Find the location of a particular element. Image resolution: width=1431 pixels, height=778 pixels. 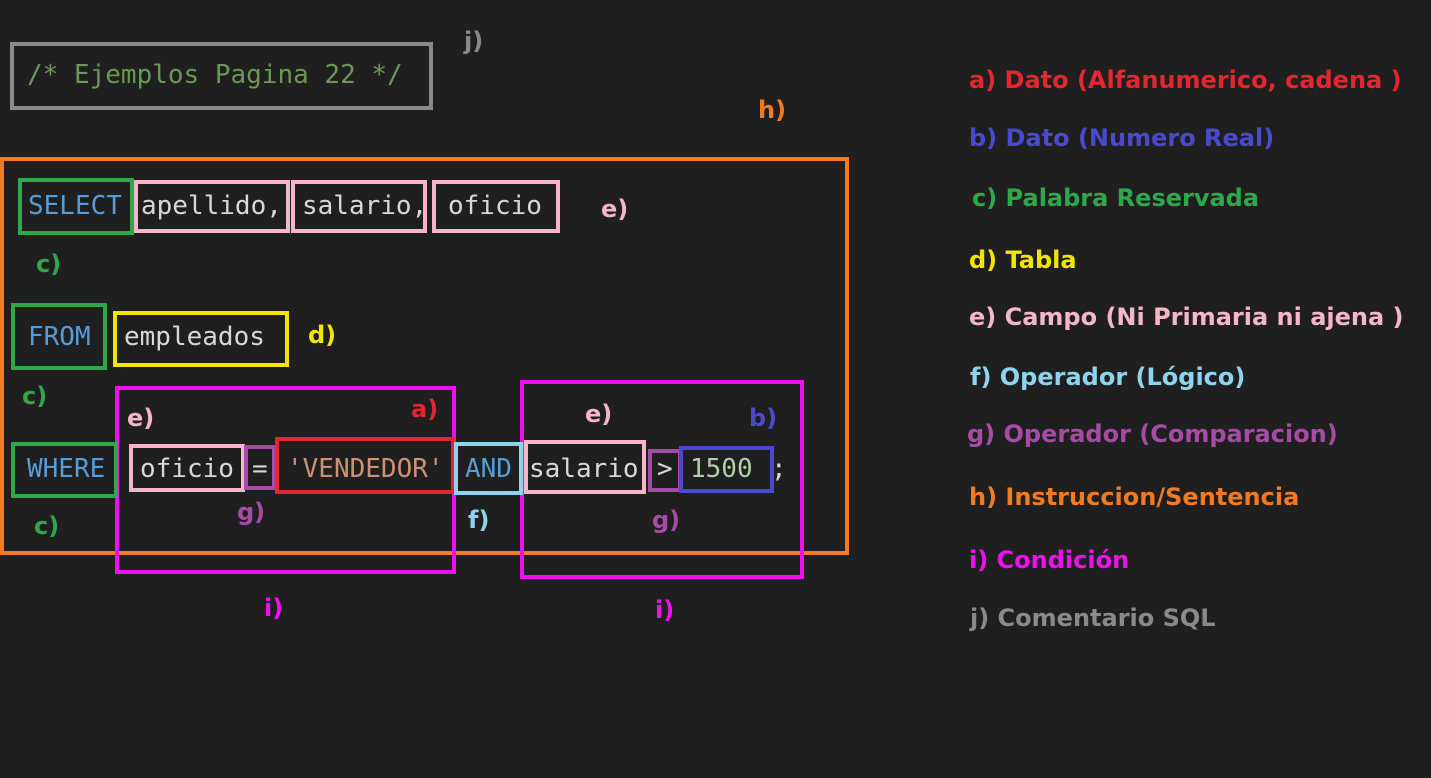

select-keyword: SELECT is located at coordinates (75, 206).